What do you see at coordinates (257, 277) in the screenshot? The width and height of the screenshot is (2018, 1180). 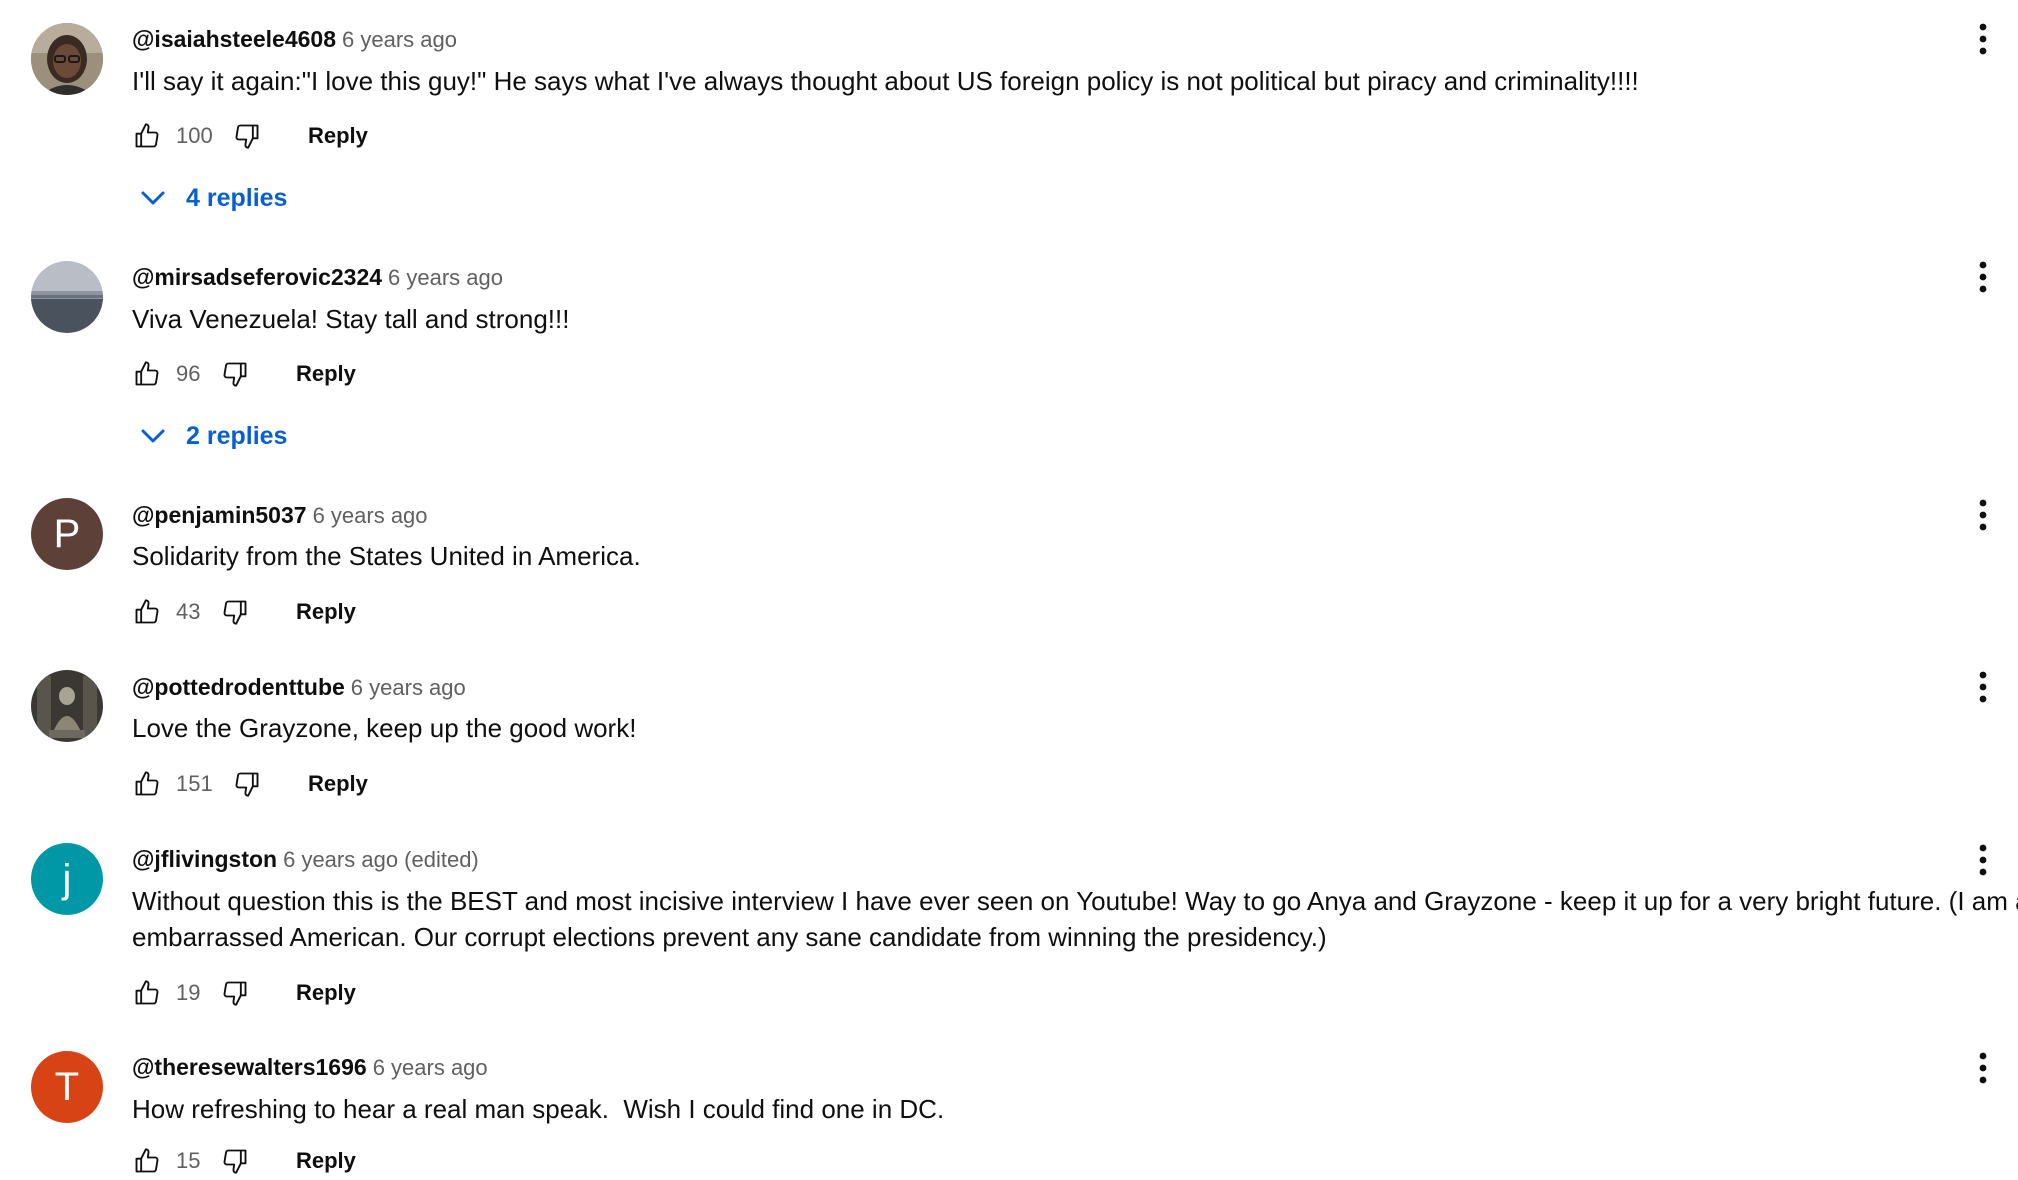 I see `comment-author: @mirsadseferovic2324` at bounding box center [257, 277].